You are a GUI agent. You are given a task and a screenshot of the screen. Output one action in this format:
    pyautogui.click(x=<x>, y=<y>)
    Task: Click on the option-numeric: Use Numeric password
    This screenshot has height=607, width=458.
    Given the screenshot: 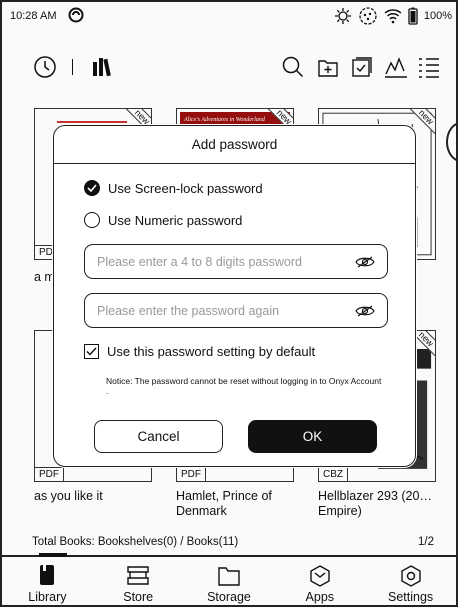 What is the action you would take?
    pyautogui.click(x=163, y=220)
    